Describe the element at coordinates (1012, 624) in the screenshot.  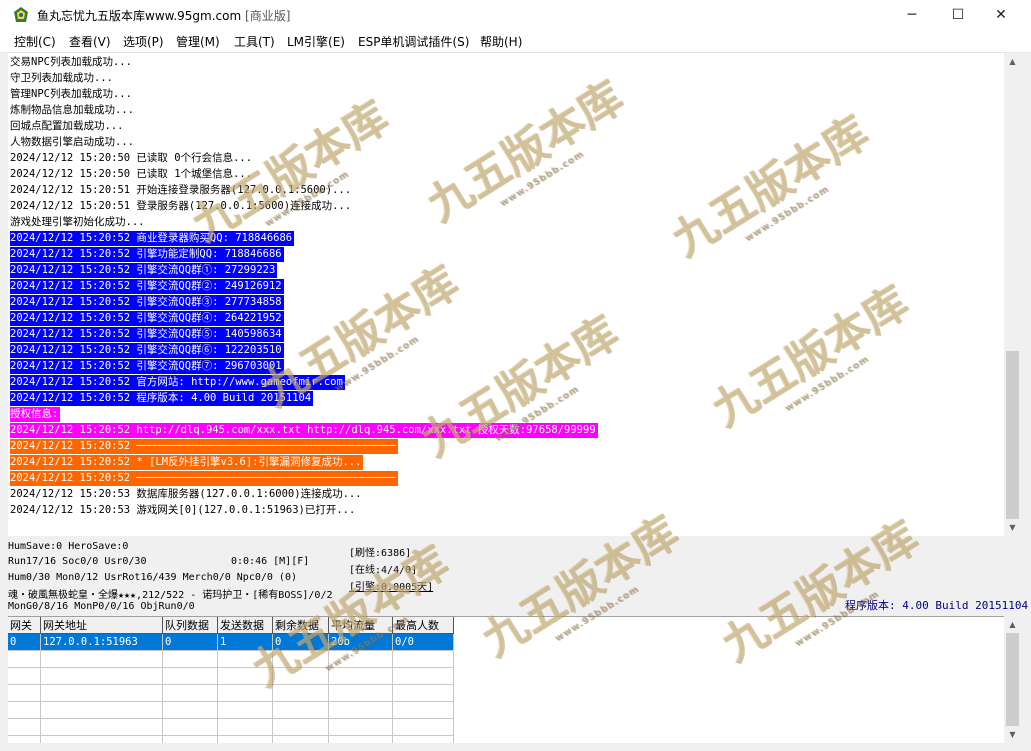
I see `grid-scroll-up-icon: ▲` at that location.